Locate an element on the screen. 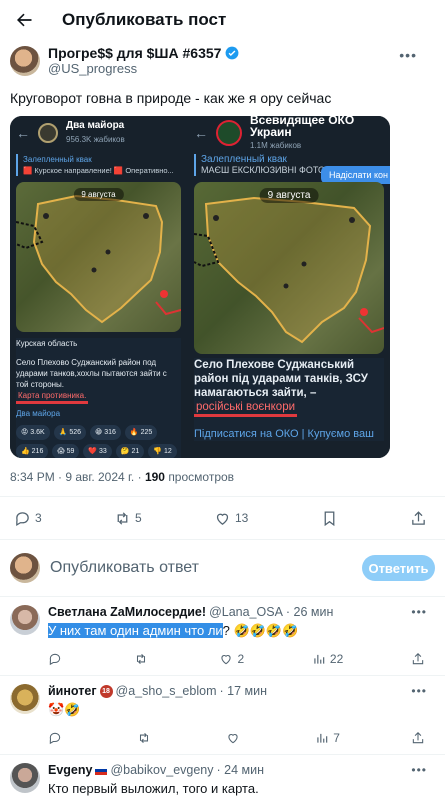  russia-flag-icon is located at coordinates (101, 770).